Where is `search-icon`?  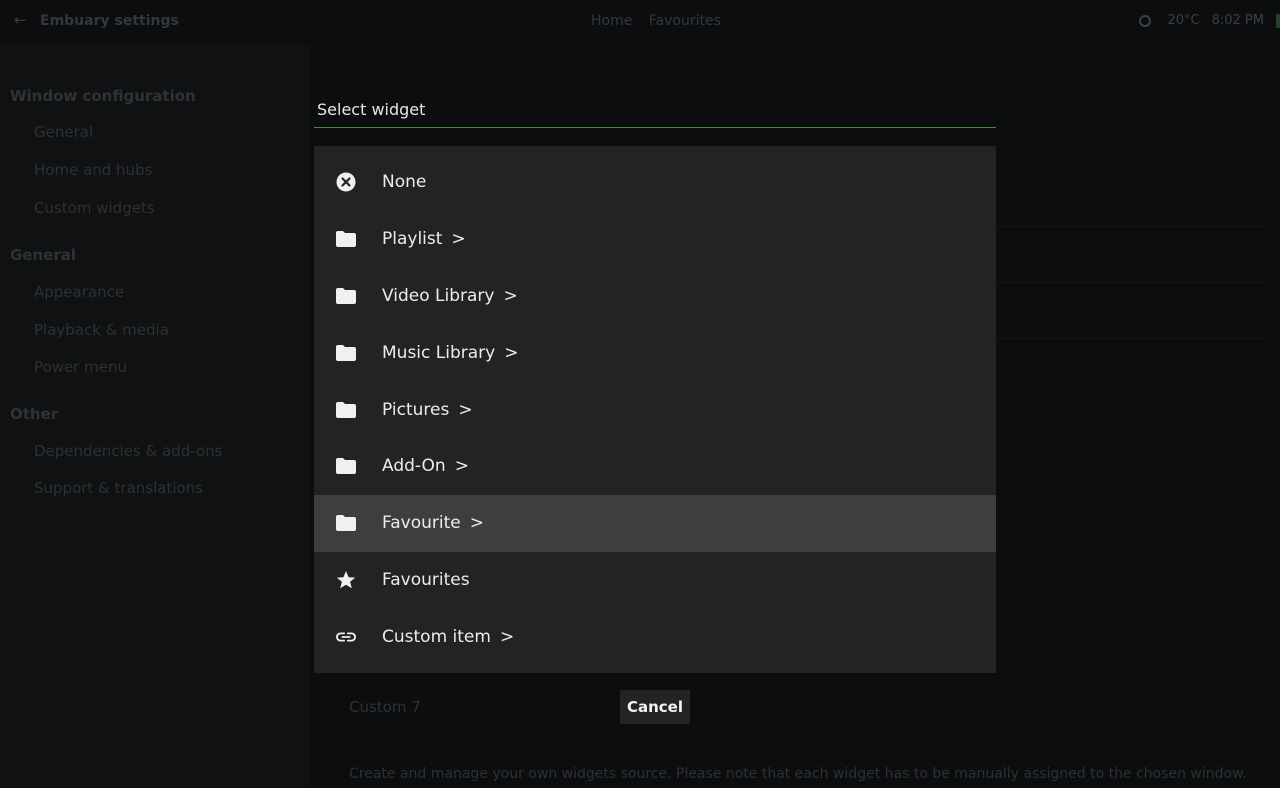 search-icon is located at coordinates (1145, 20).